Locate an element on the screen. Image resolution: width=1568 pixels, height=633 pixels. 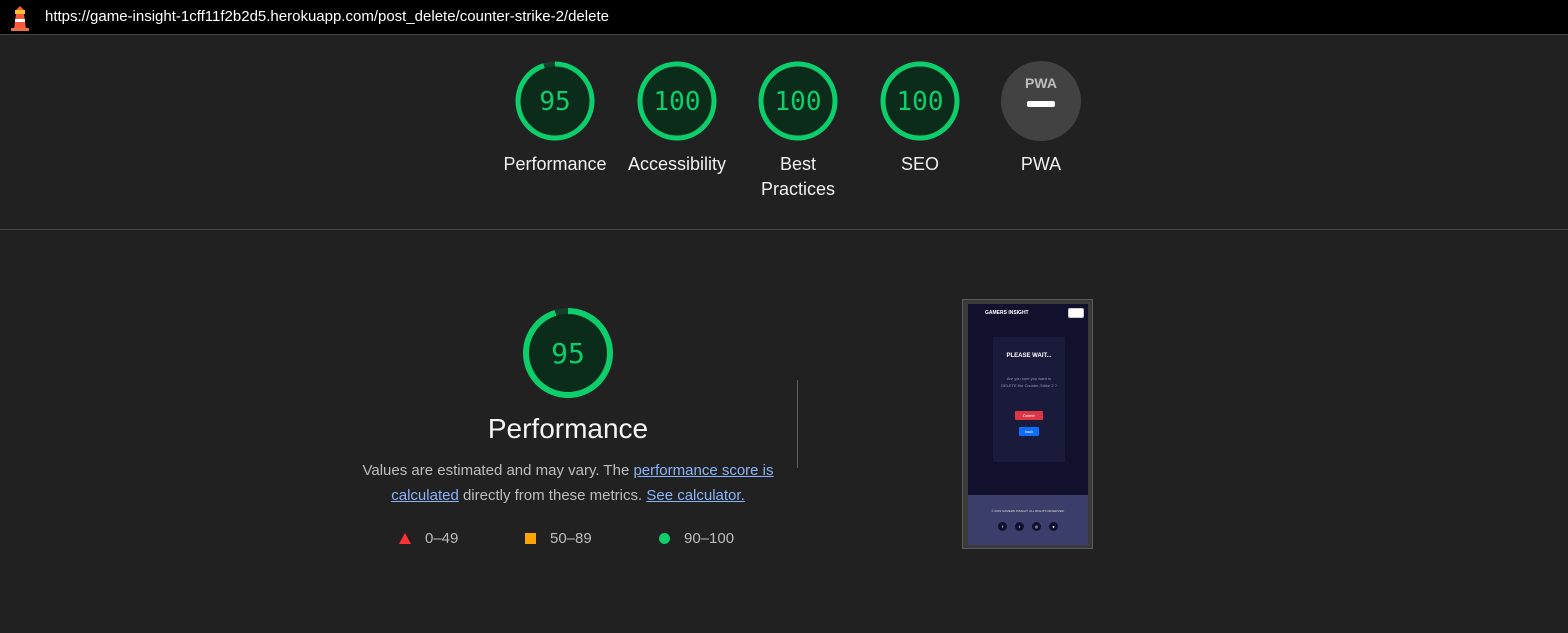
screenshot-delete-button: Delete is located at coordinates (1029, 415).